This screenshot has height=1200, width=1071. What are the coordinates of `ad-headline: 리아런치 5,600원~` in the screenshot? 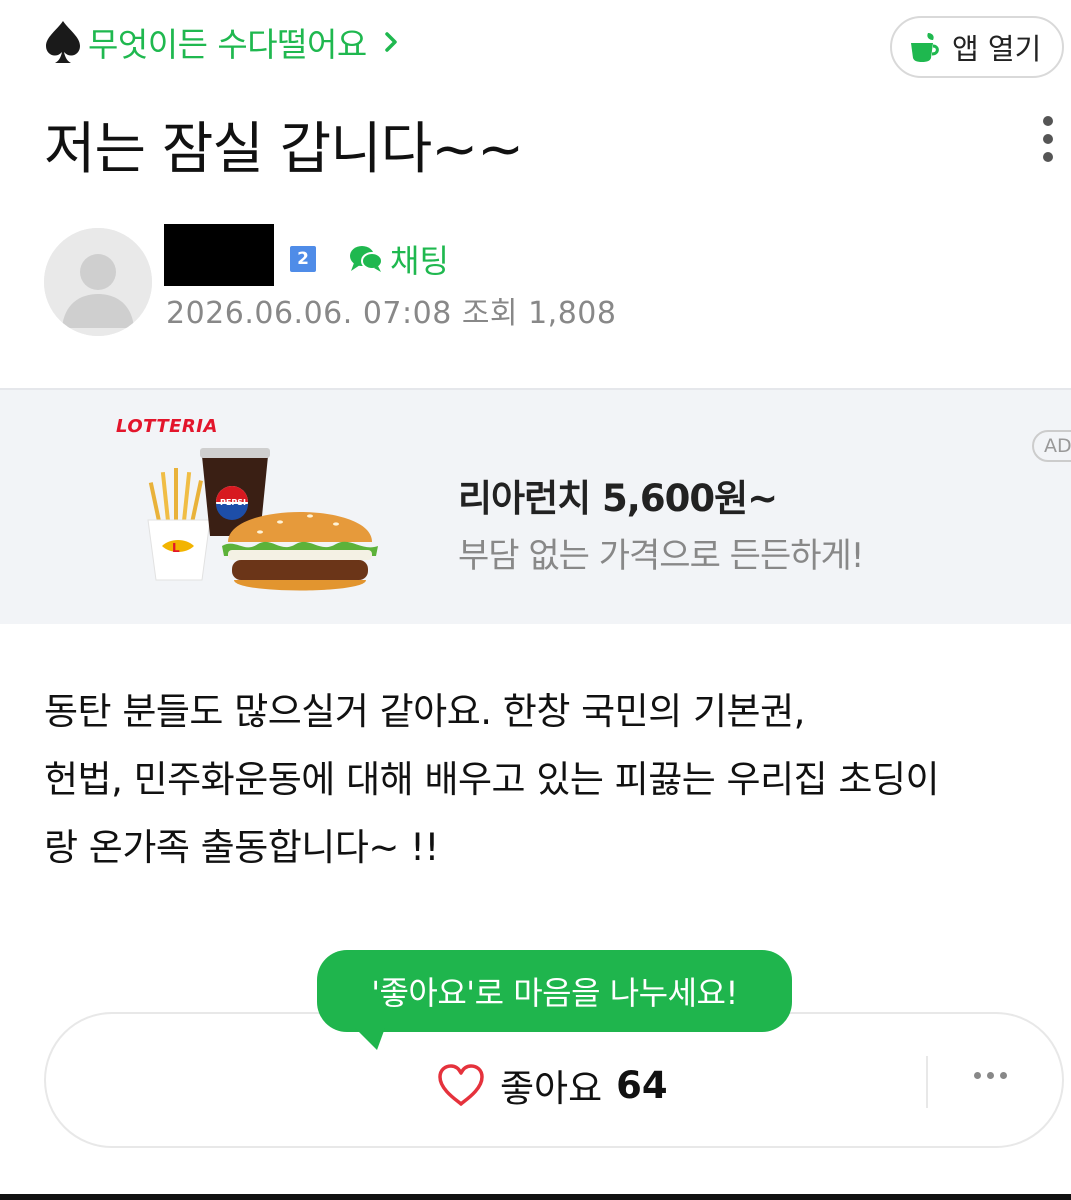 It's located at (618, 498).